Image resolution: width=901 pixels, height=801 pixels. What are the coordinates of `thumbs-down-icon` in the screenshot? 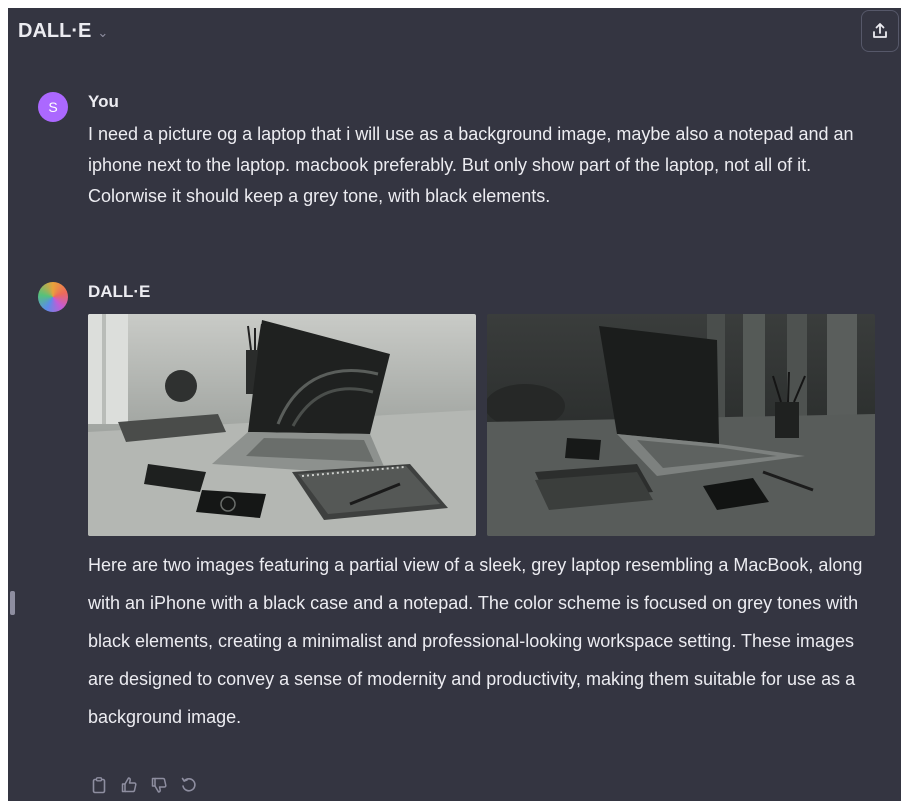 It's located at (159, 785).